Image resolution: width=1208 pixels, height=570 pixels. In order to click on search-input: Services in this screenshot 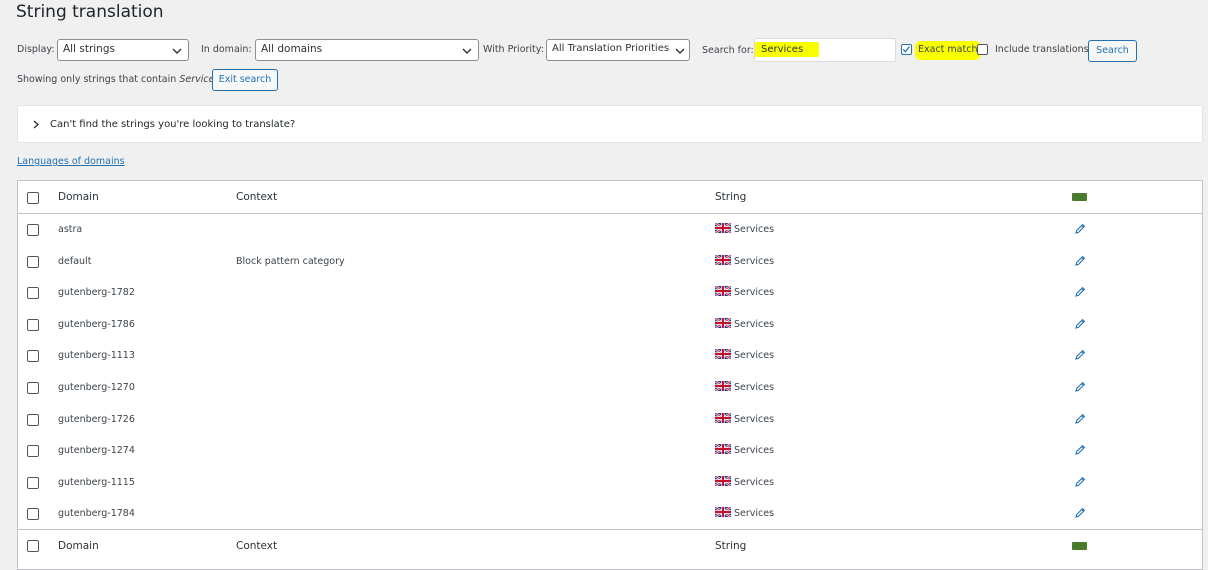, I will do `click(825, 50)`.